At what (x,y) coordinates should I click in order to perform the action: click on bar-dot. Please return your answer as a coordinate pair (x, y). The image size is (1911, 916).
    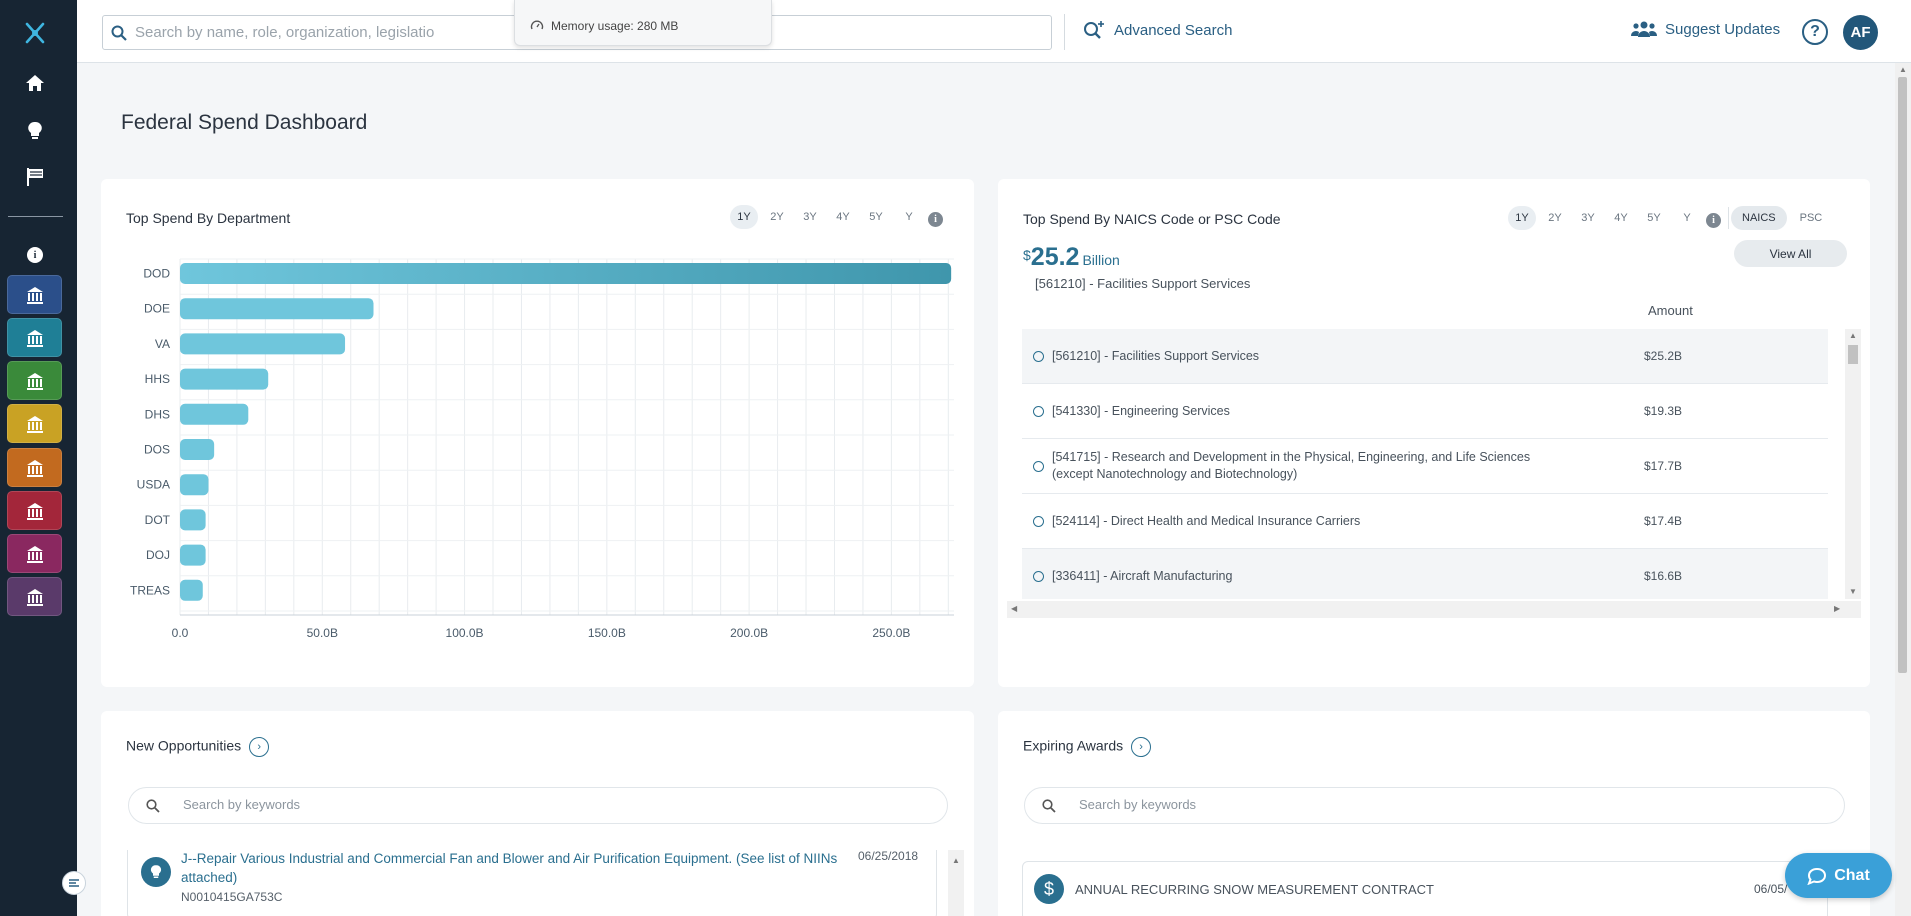
    Looking at the image, I should click on (193, 520).